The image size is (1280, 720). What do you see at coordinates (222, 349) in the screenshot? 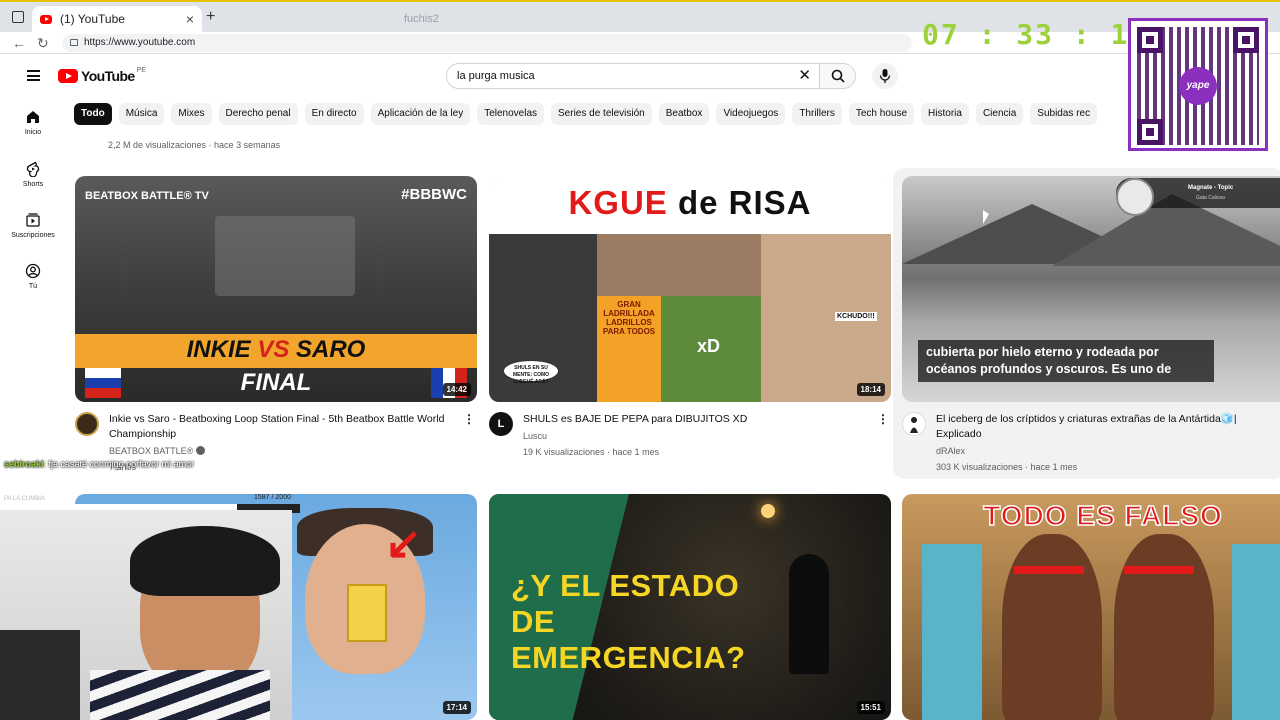
I see `thumb-left-name: INKIE` at bounding box center [222, 349].